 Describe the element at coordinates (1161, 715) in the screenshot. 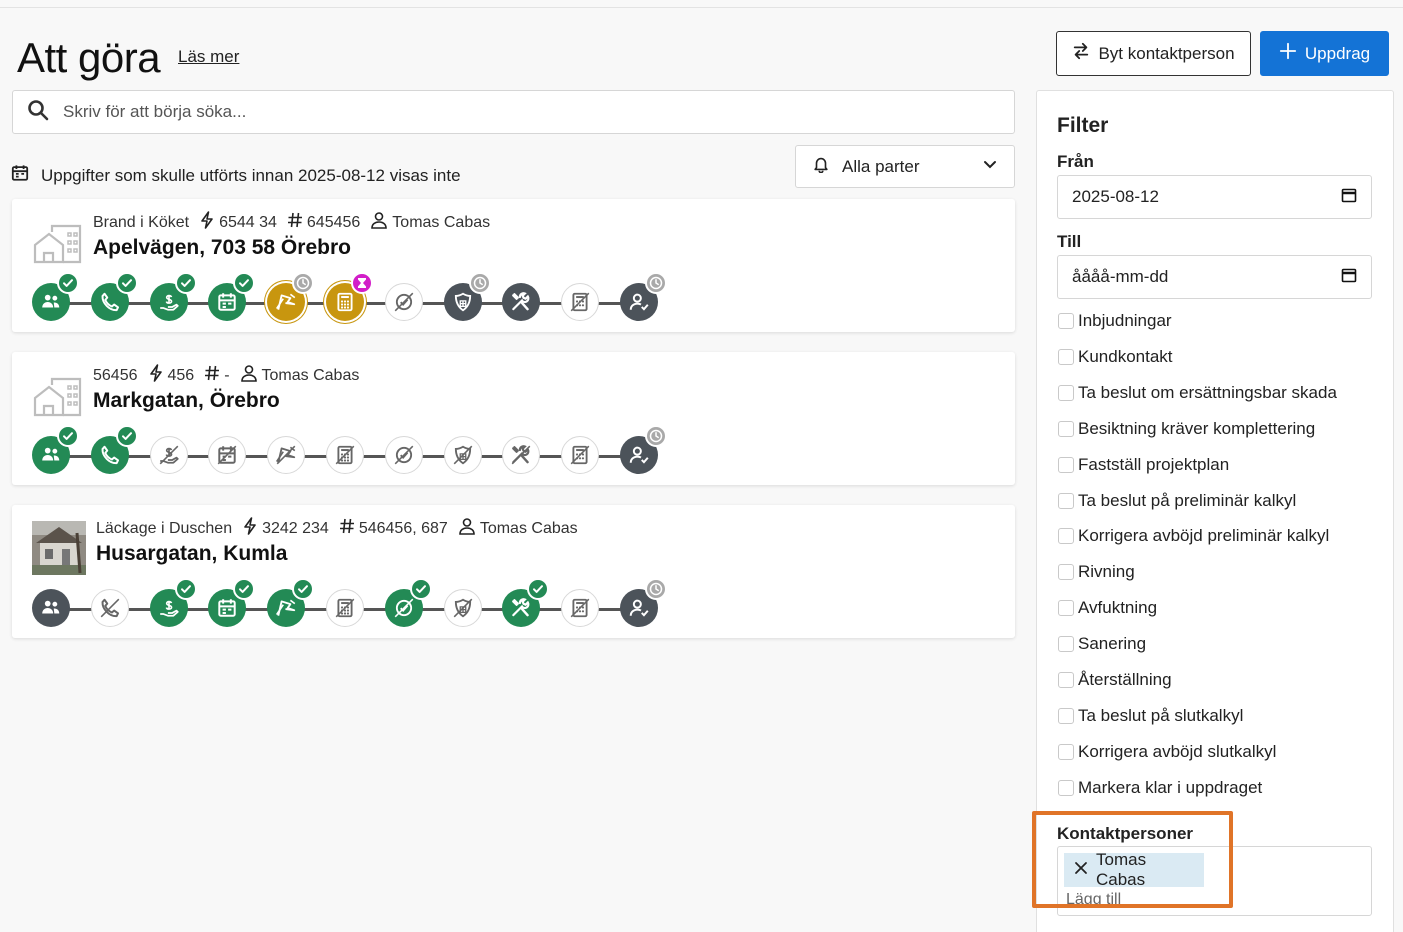

I see `filter-checkbox-label: Ta beslut på slutkalkyl` at that location.